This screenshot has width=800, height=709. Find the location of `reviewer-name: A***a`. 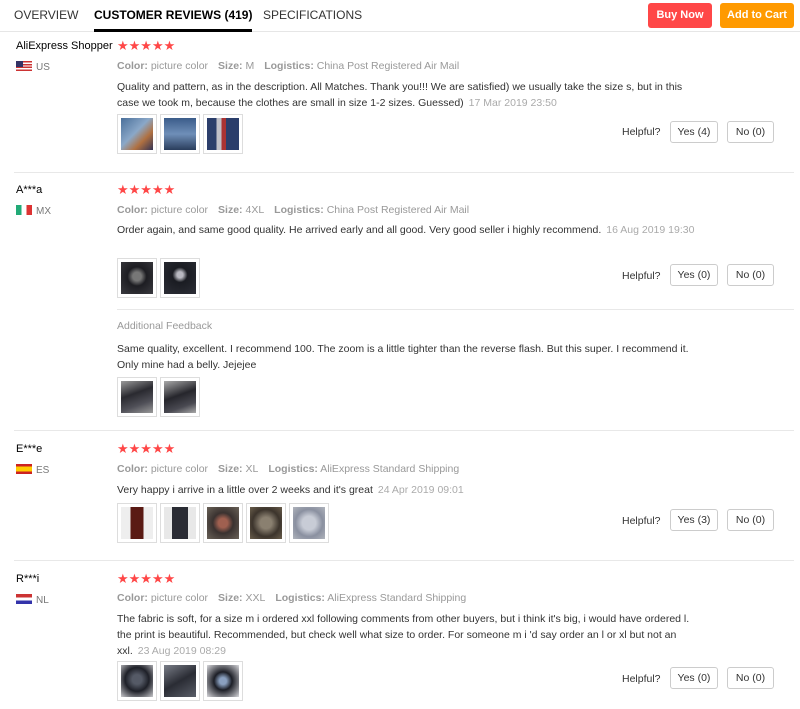

reviewer-name: A***a is located at coordinates (29, 190).